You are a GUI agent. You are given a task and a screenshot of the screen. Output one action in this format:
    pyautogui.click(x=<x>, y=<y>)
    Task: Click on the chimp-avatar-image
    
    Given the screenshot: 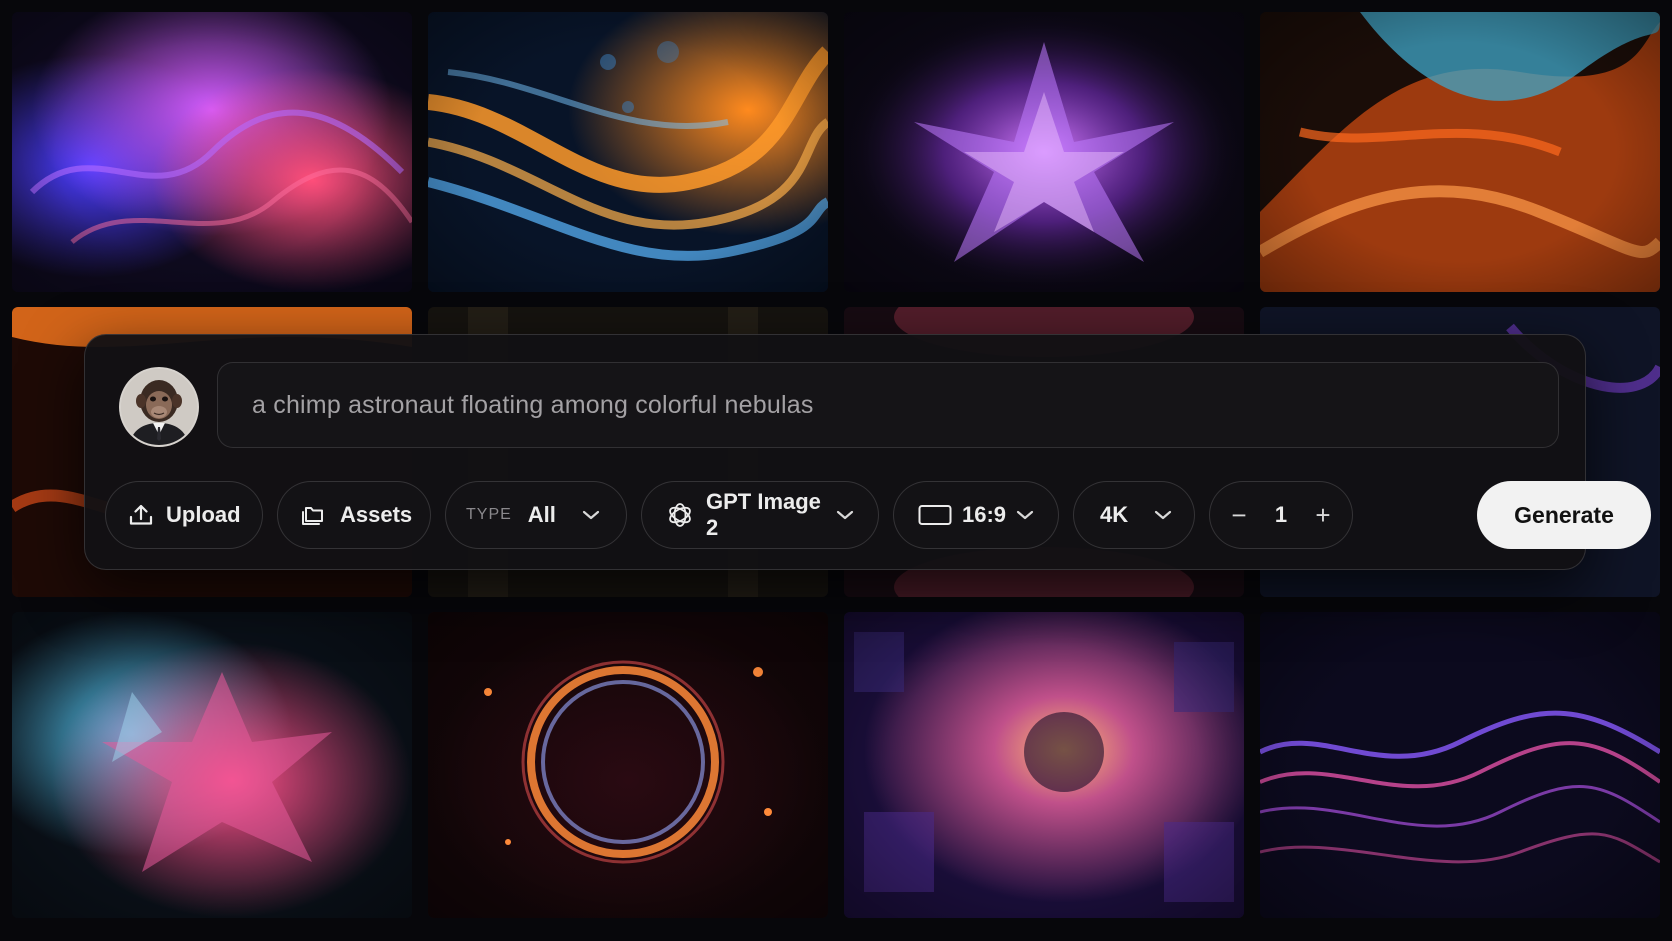 What is the action you would take?
    pyautogui.click(x=159, y=407)
    